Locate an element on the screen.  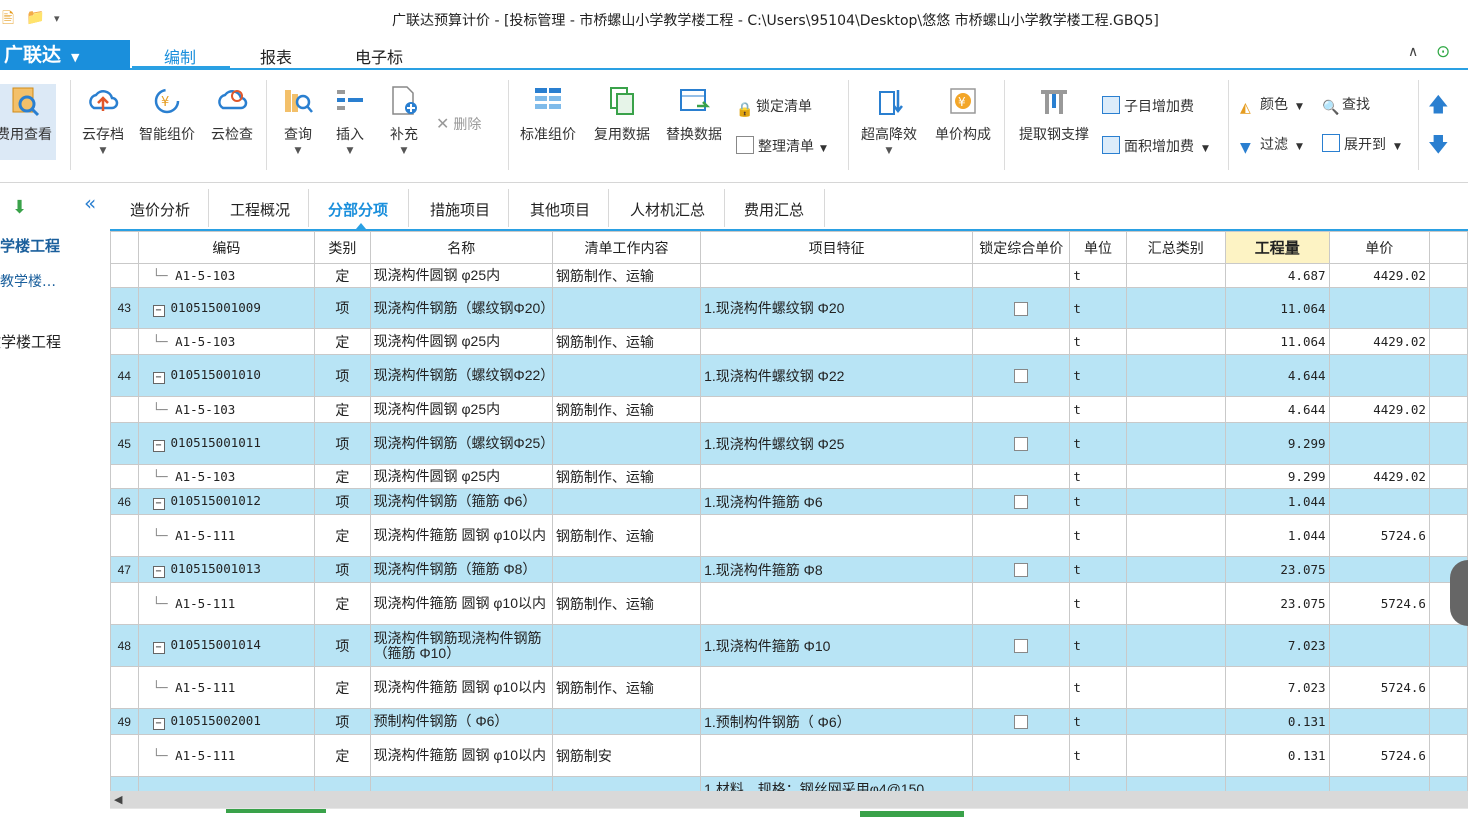
quantity-cell: 4.644 is located at coordinates (1277, 409).